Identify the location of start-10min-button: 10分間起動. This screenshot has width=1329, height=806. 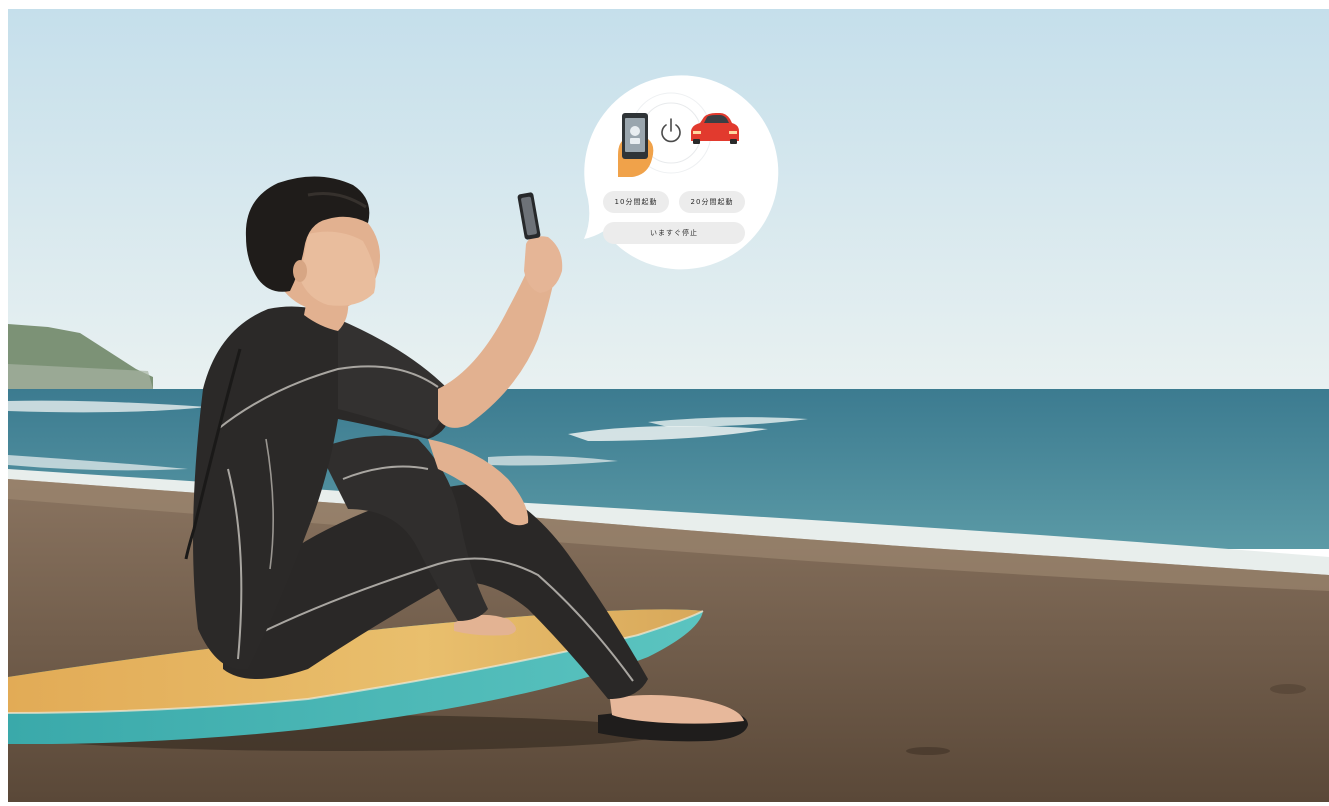
(636, 202).